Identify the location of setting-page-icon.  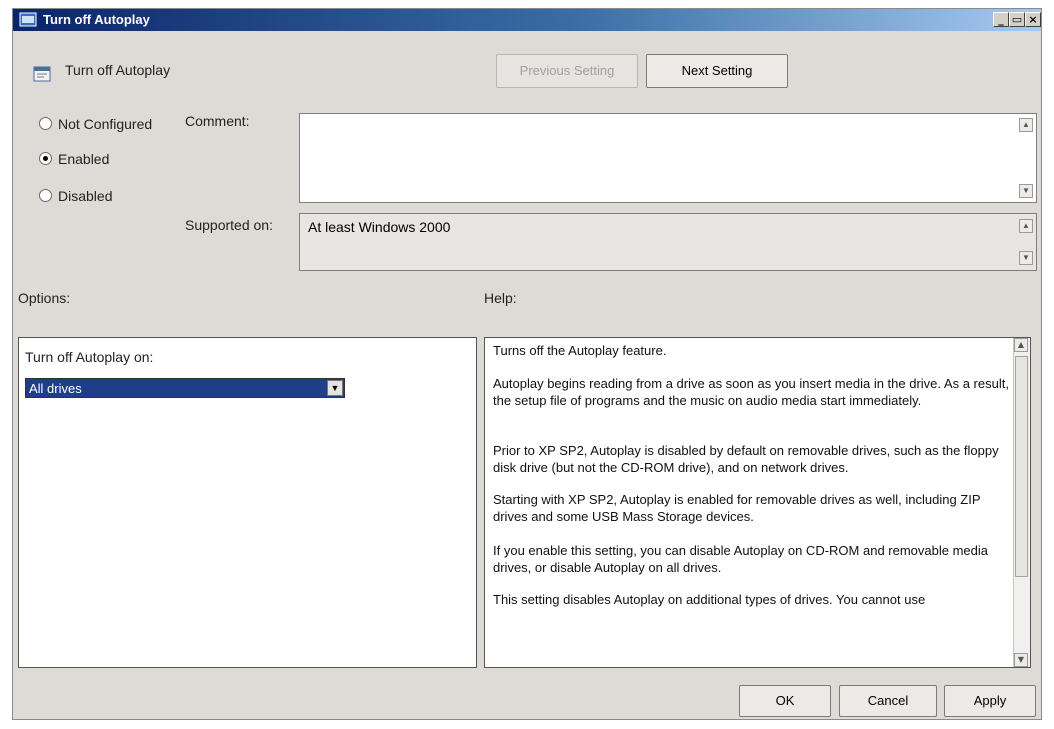
(42, 74).